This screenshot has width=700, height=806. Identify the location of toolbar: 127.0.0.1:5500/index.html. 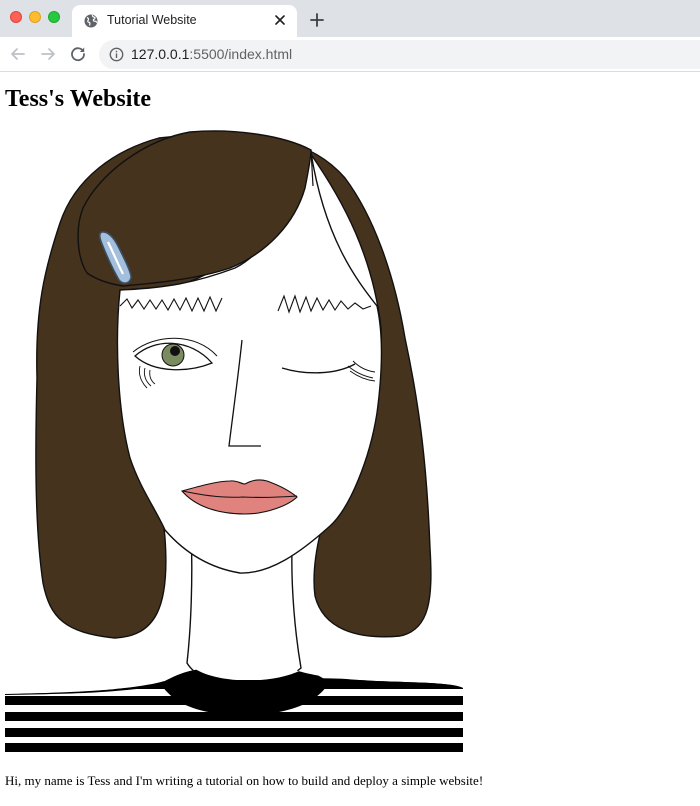
(350, 54).